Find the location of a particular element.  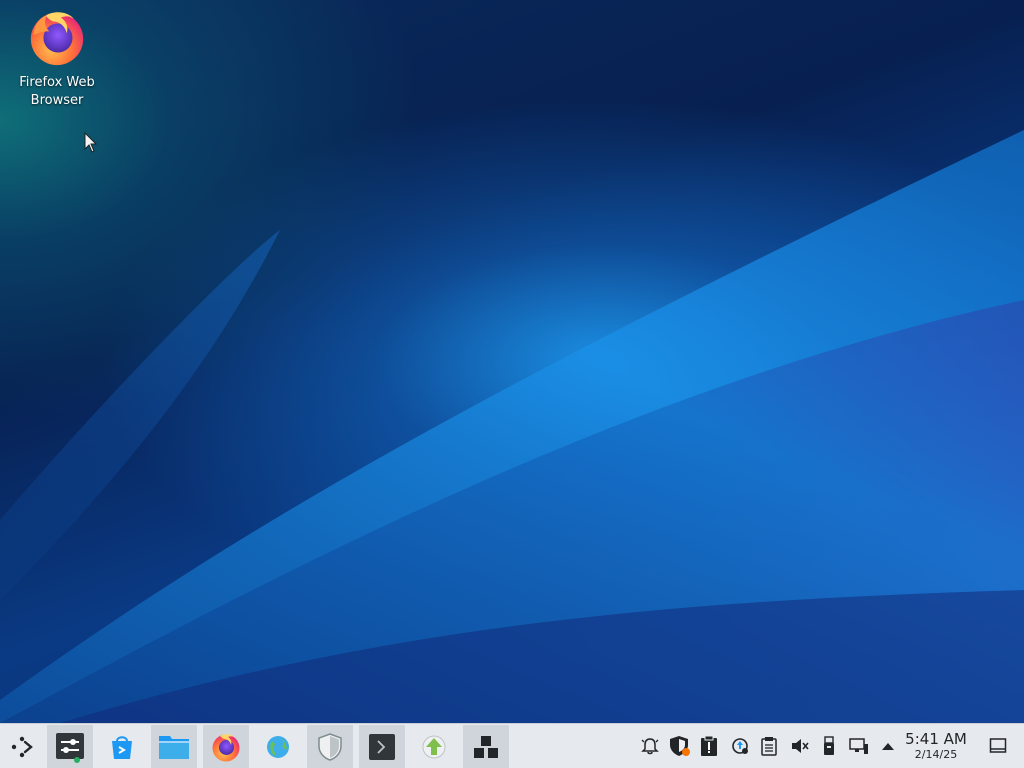

file-manager-icon is located at coordinates (174, 747).